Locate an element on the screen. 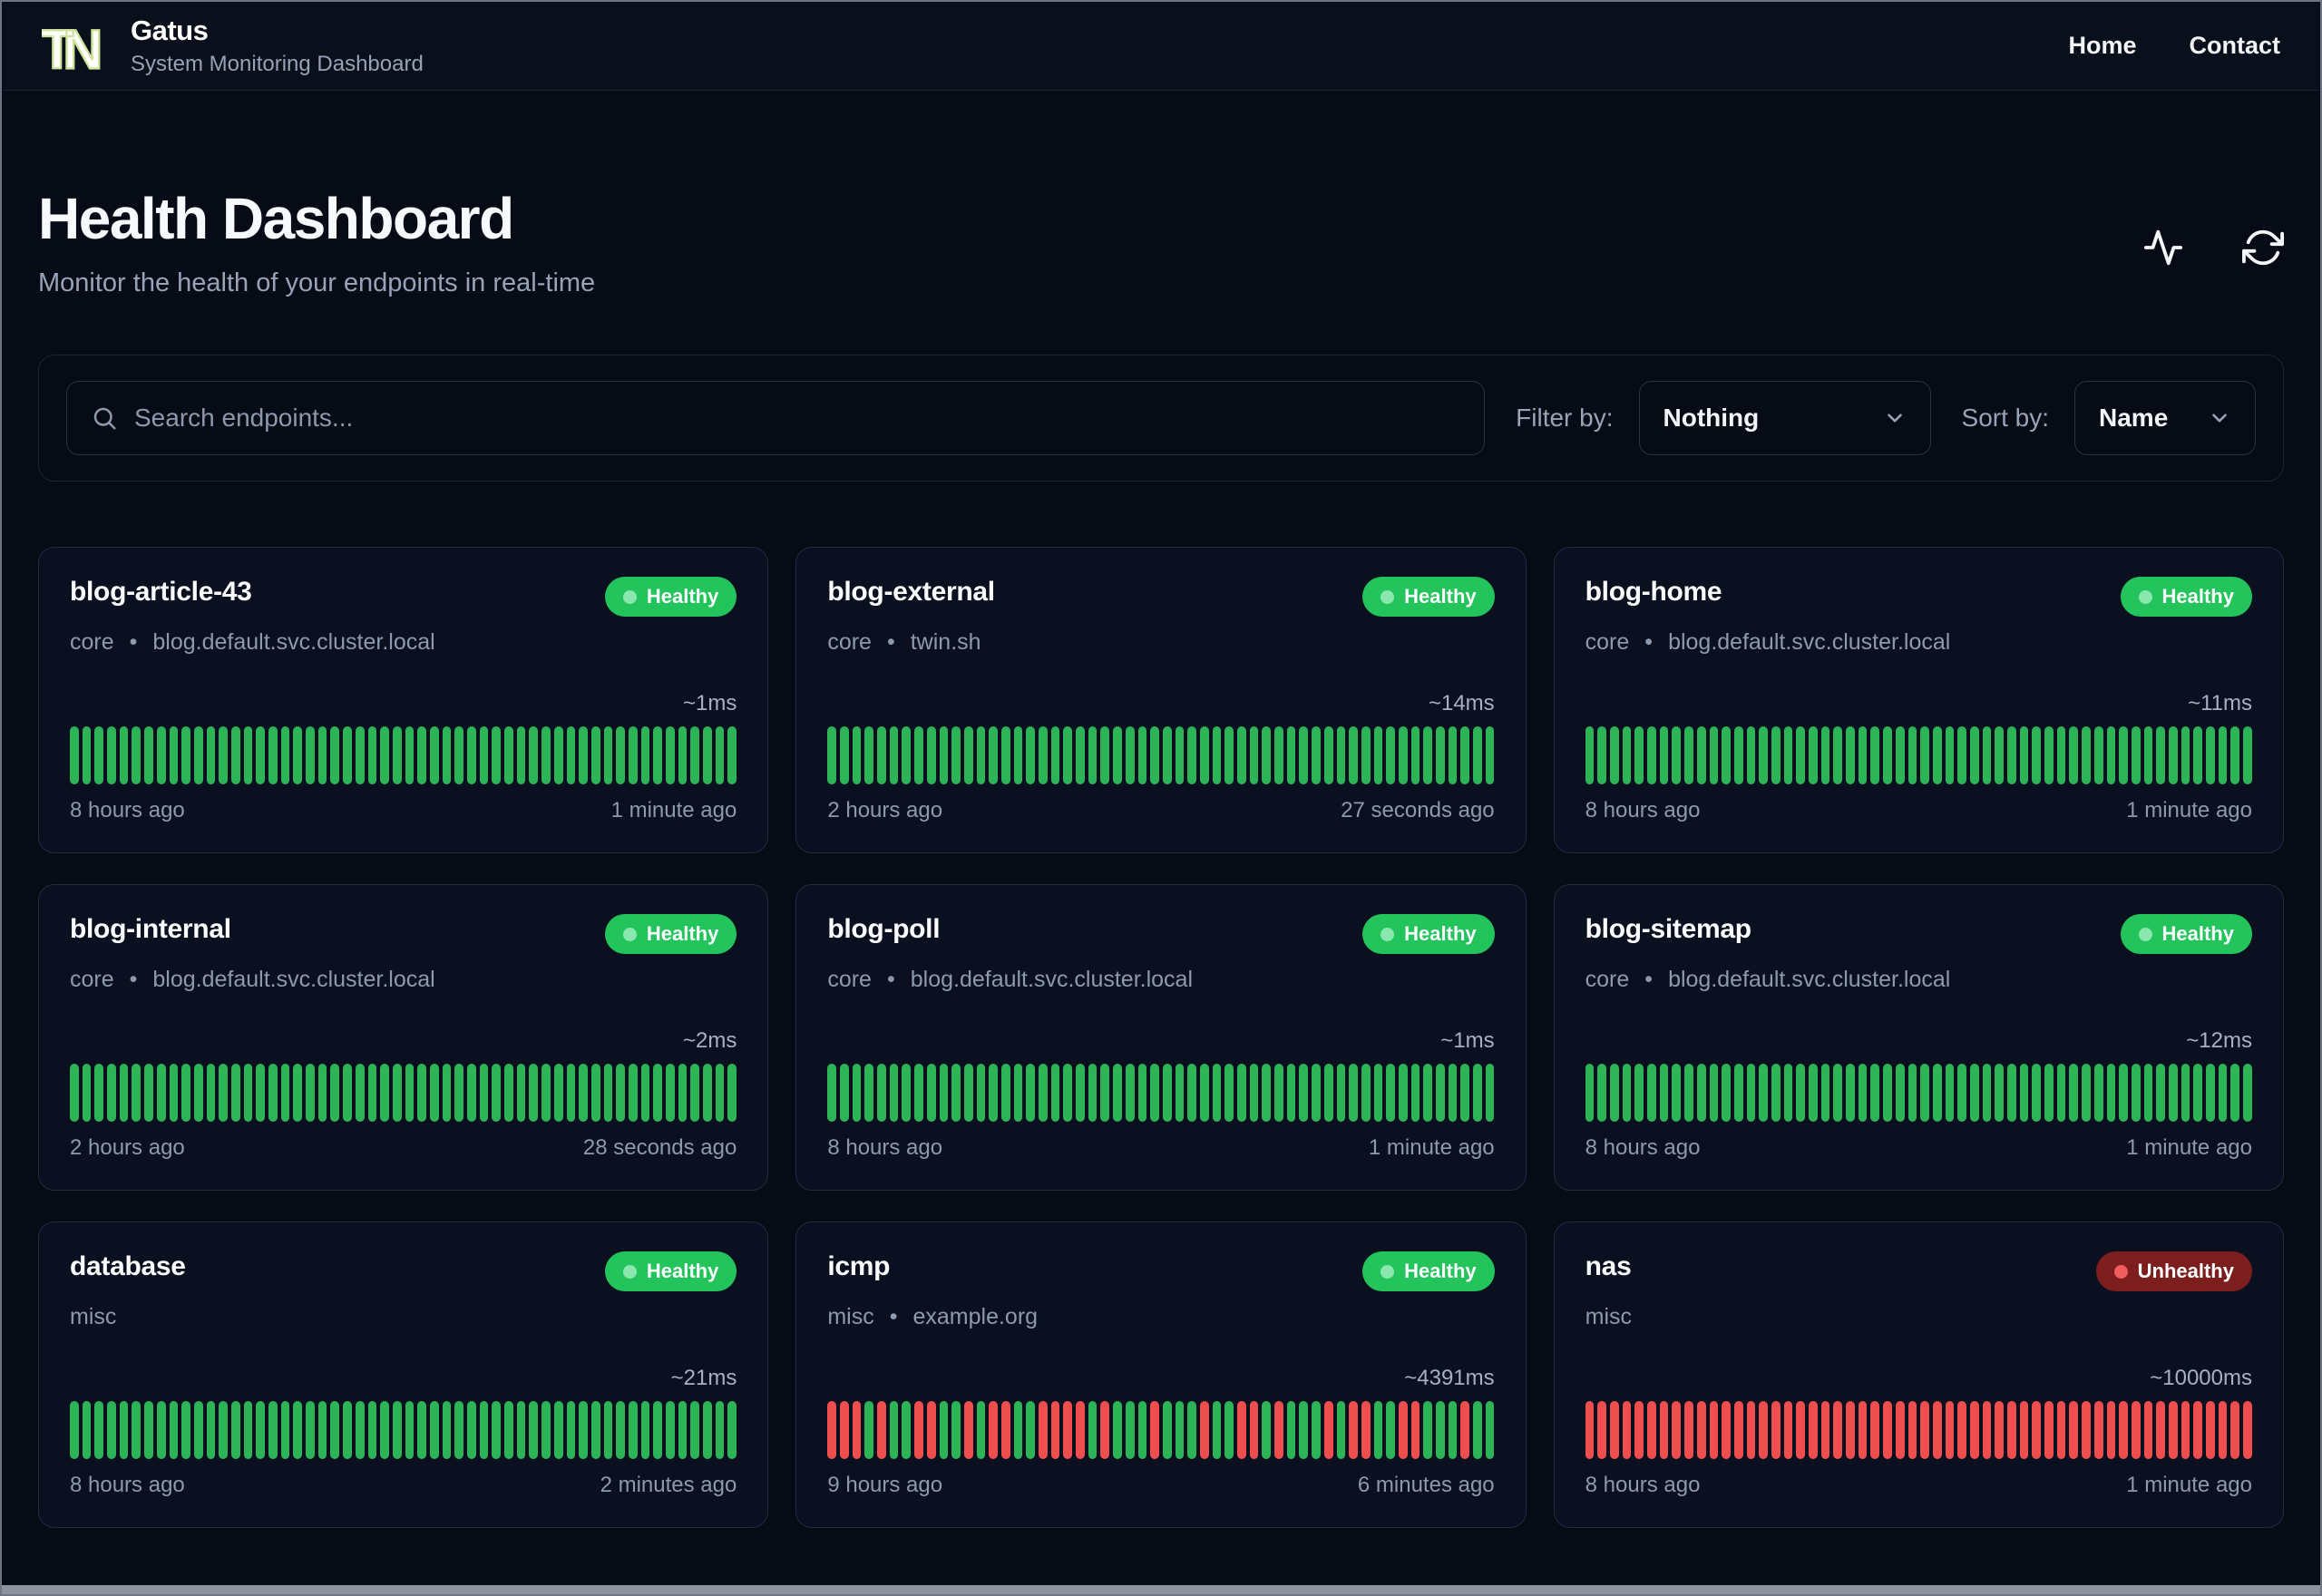 The height and width of the screenshot is (1596, 2322). app-logo: TN Gatus System Monitoring Dashboard is located at coordinates (233, 46).